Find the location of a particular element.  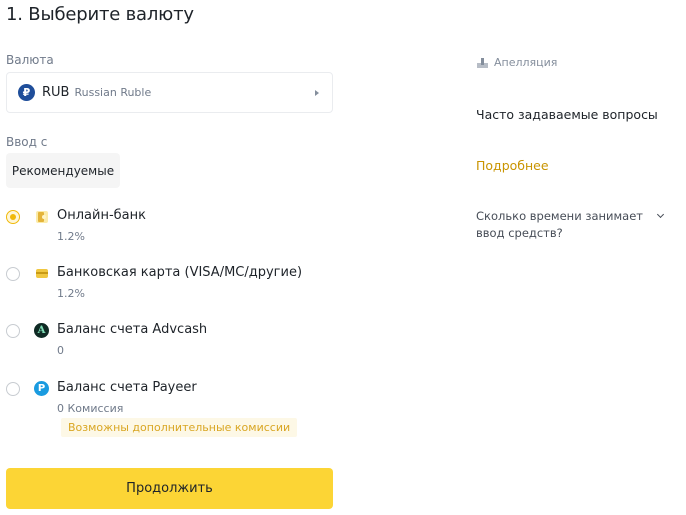

caret-right-icon is located at coordinates (317, 93).